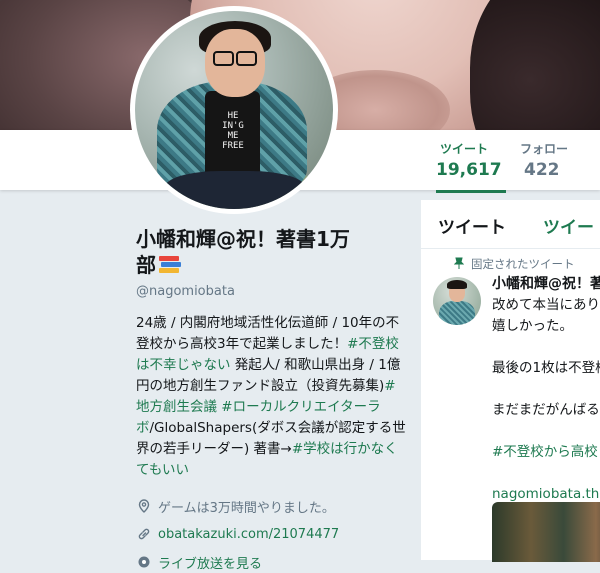 This screenshot has height=573, width=600. Describe the element at coordinates (568, 225) in the screenshot. I see `tab-tweets-replies: ツイー` at that location.